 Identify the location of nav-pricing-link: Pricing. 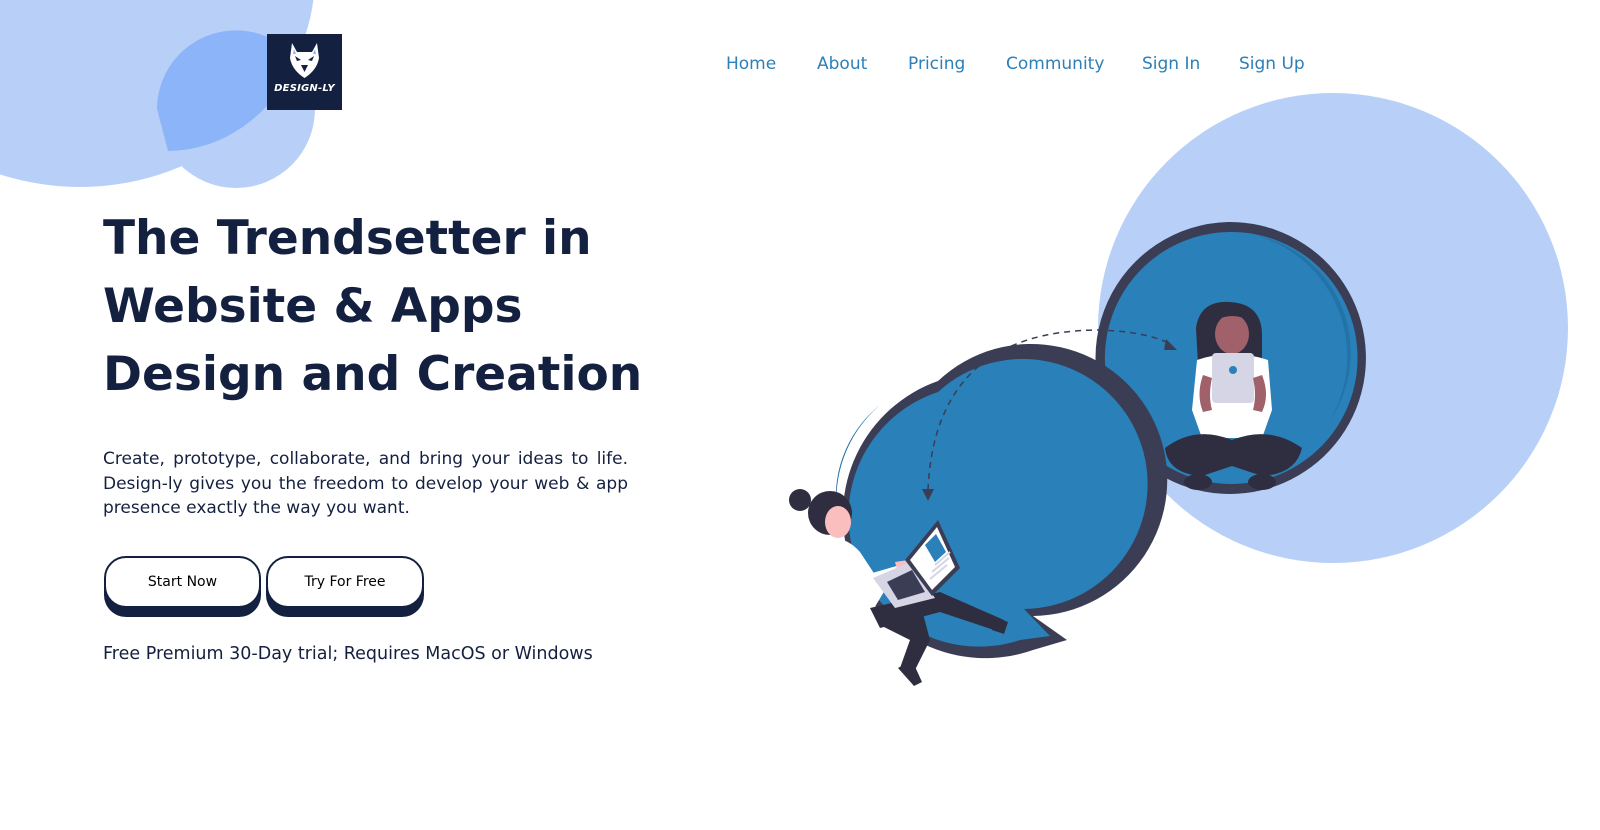
(936, 64).